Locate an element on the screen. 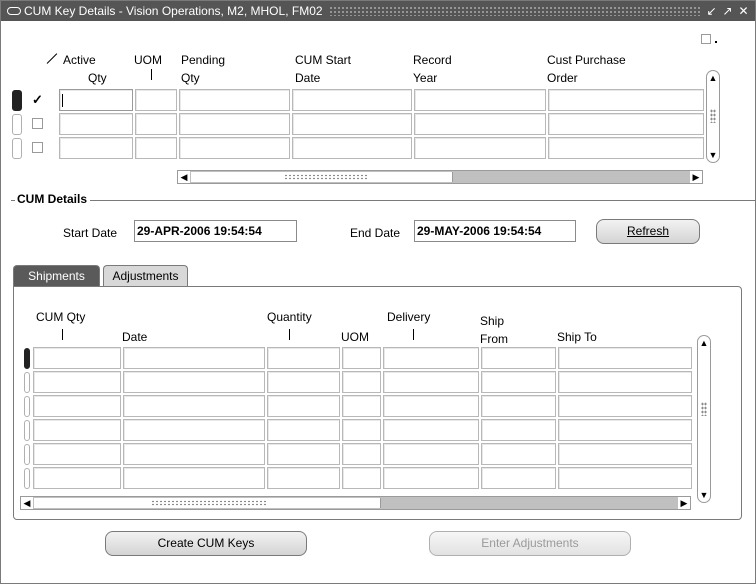 The height and width of the screenshot is (584, 756). top-table-vertical-scrollbar: ▲ ▼ is located at coordinates (713, 116).